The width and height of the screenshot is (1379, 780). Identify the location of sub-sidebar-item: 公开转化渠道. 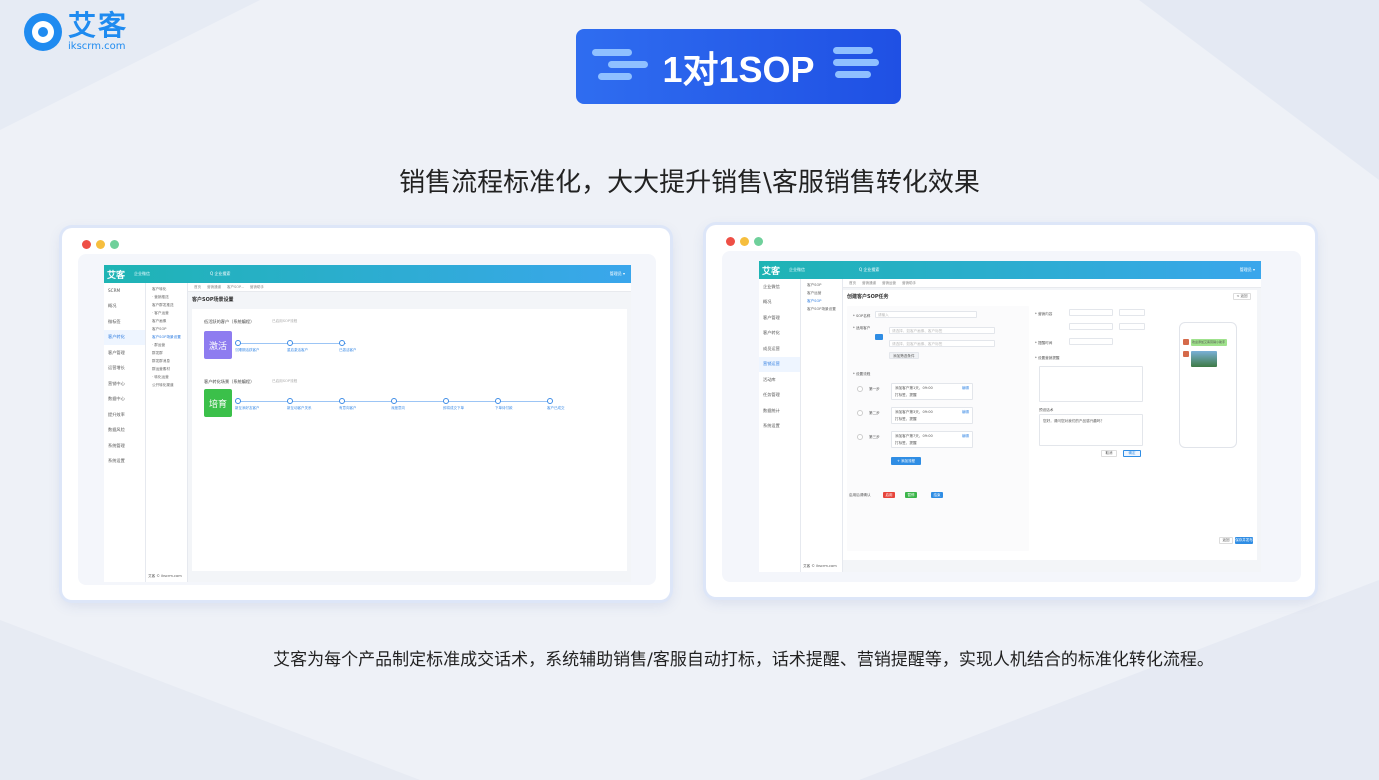
(166, 387).